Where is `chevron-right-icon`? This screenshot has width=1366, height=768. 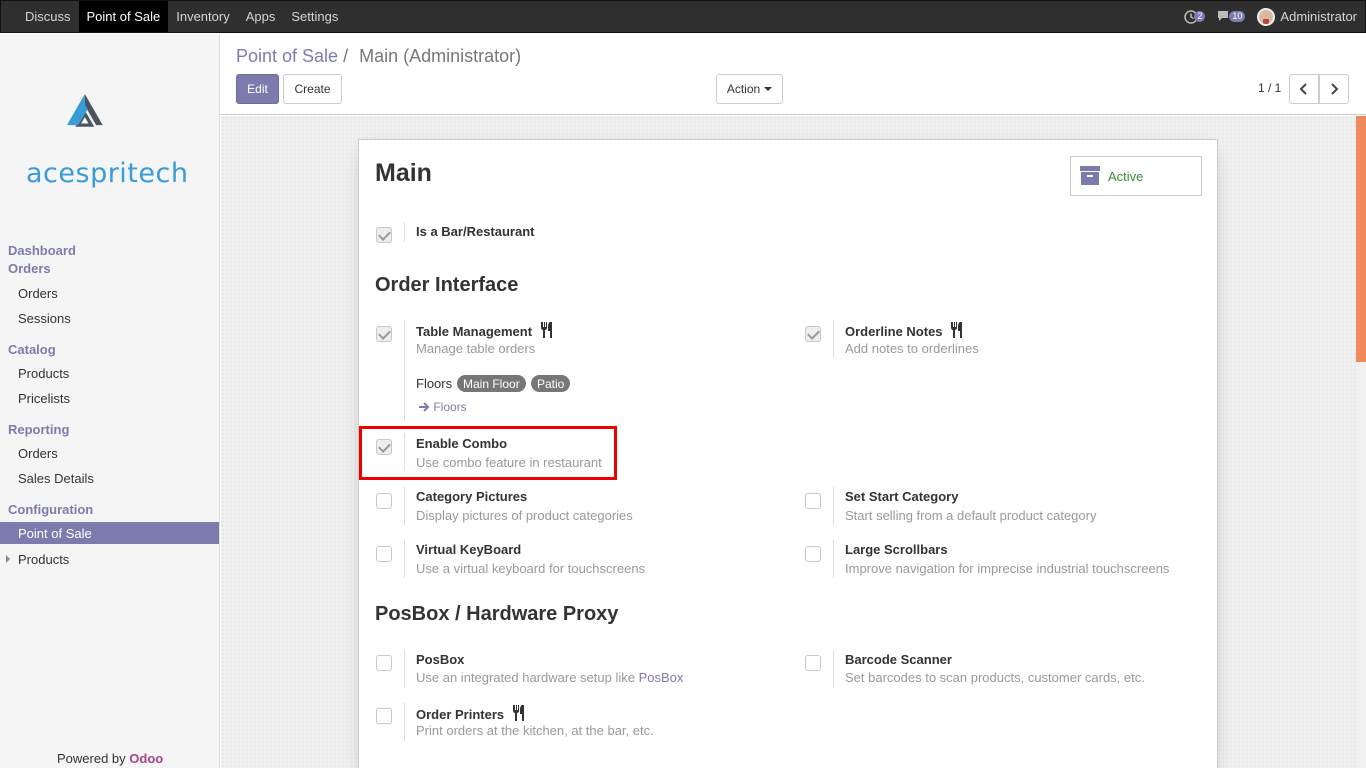 chevron-right-icon is located at coordinates (1335, 89).